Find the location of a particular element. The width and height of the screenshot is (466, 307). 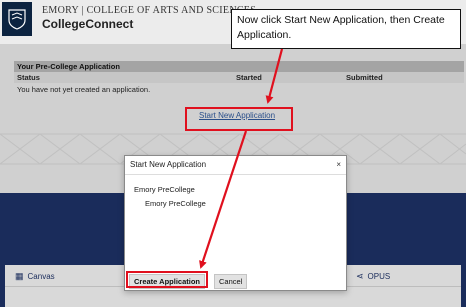

annotation-arrows is located at coordinates (241, 158).